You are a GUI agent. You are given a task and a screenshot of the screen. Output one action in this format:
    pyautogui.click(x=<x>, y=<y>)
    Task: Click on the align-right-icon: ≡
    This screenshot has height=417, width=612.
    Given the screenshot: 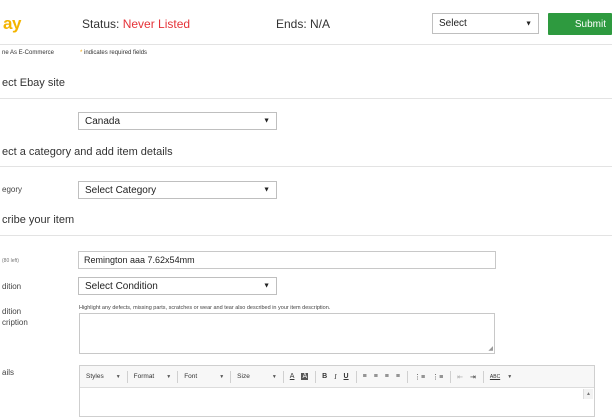 What is the action you would take?
    pyautogui.click(x=387, y=376)
    